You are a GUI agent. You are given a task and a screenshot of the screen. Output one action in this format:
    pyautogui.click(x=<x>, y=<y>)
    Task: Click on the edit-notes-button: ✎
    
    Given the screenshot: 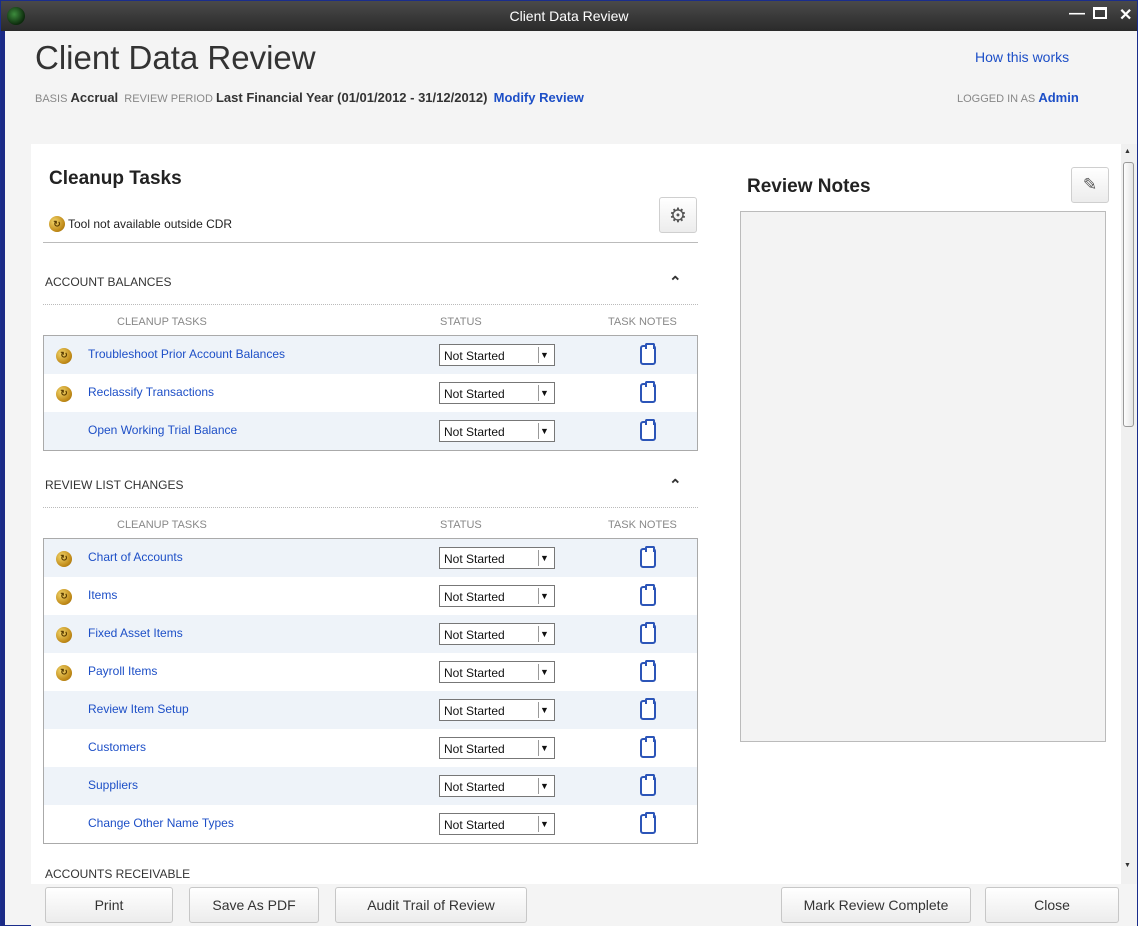 What is the action you would take?
    pyautogui.click(x=1090, y=185)
    